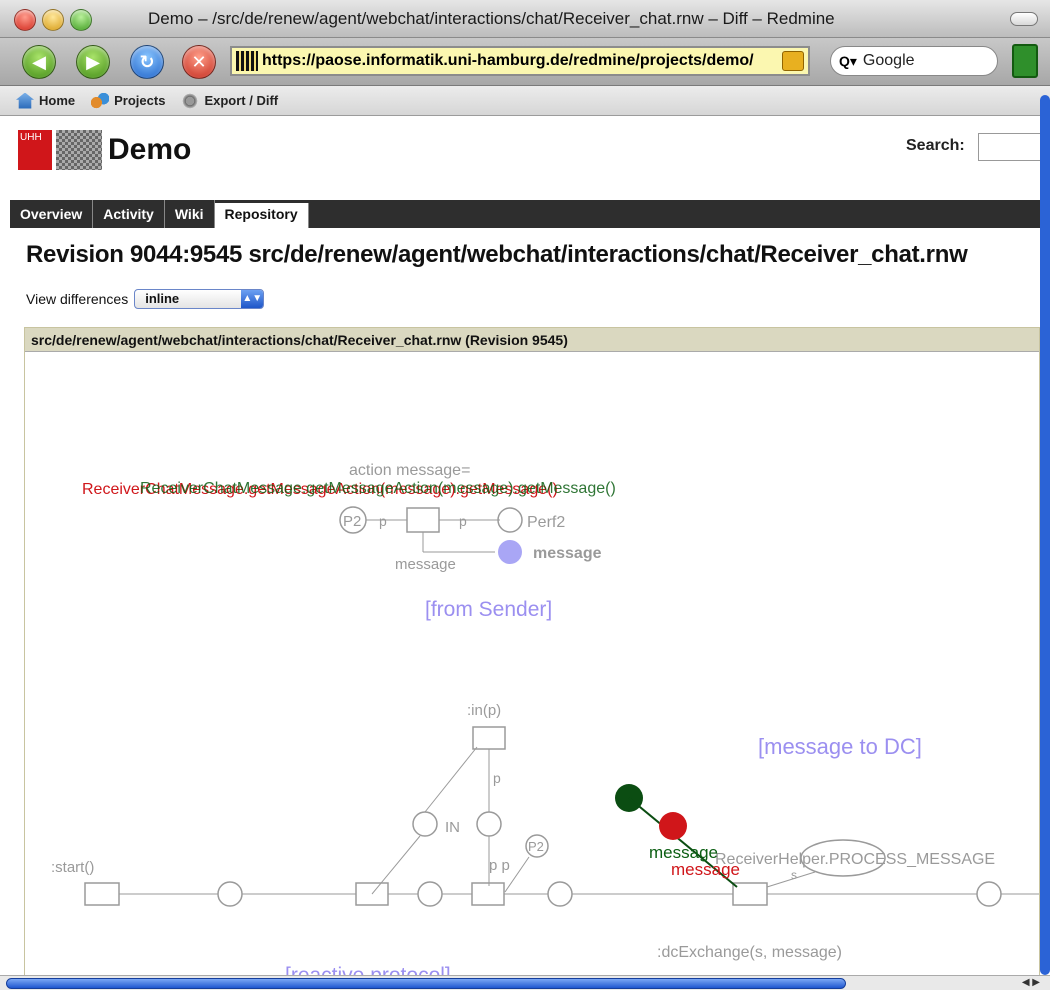 Image resolution: width=1050 pixels, height=990 pixels. Describe the element at coordinates (199, 299) in the screenshot. I see `view-differences-select: inline ▲▼` at that location.